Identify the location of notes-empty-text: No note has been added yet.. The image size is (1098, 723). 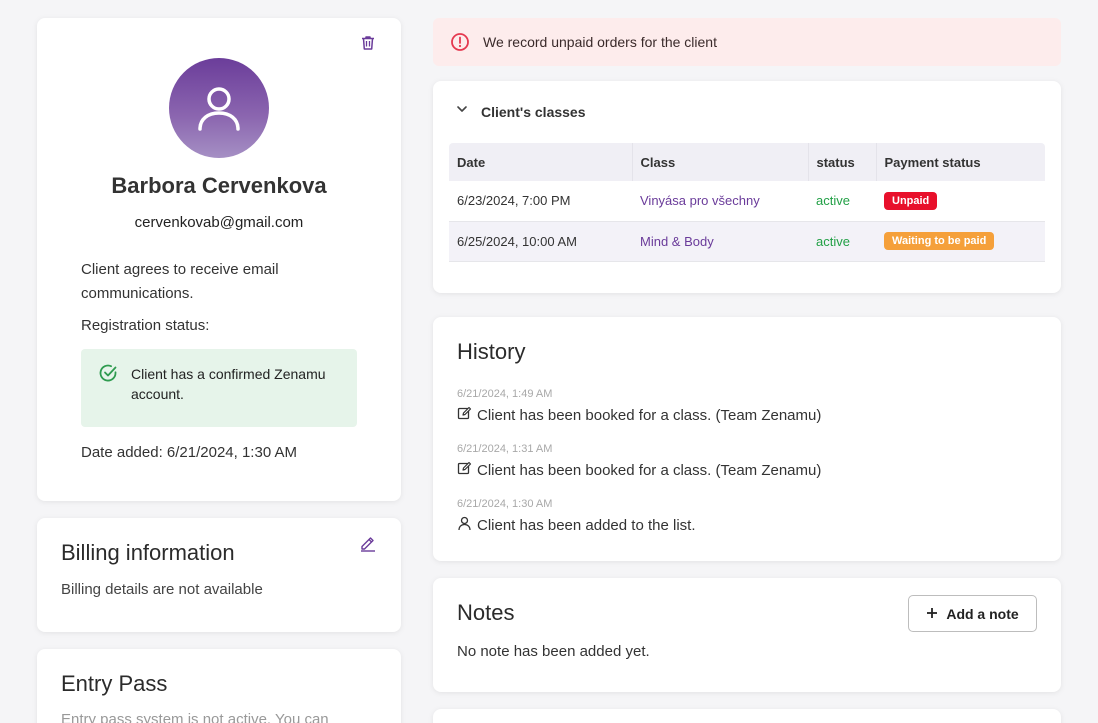
(553, 651).